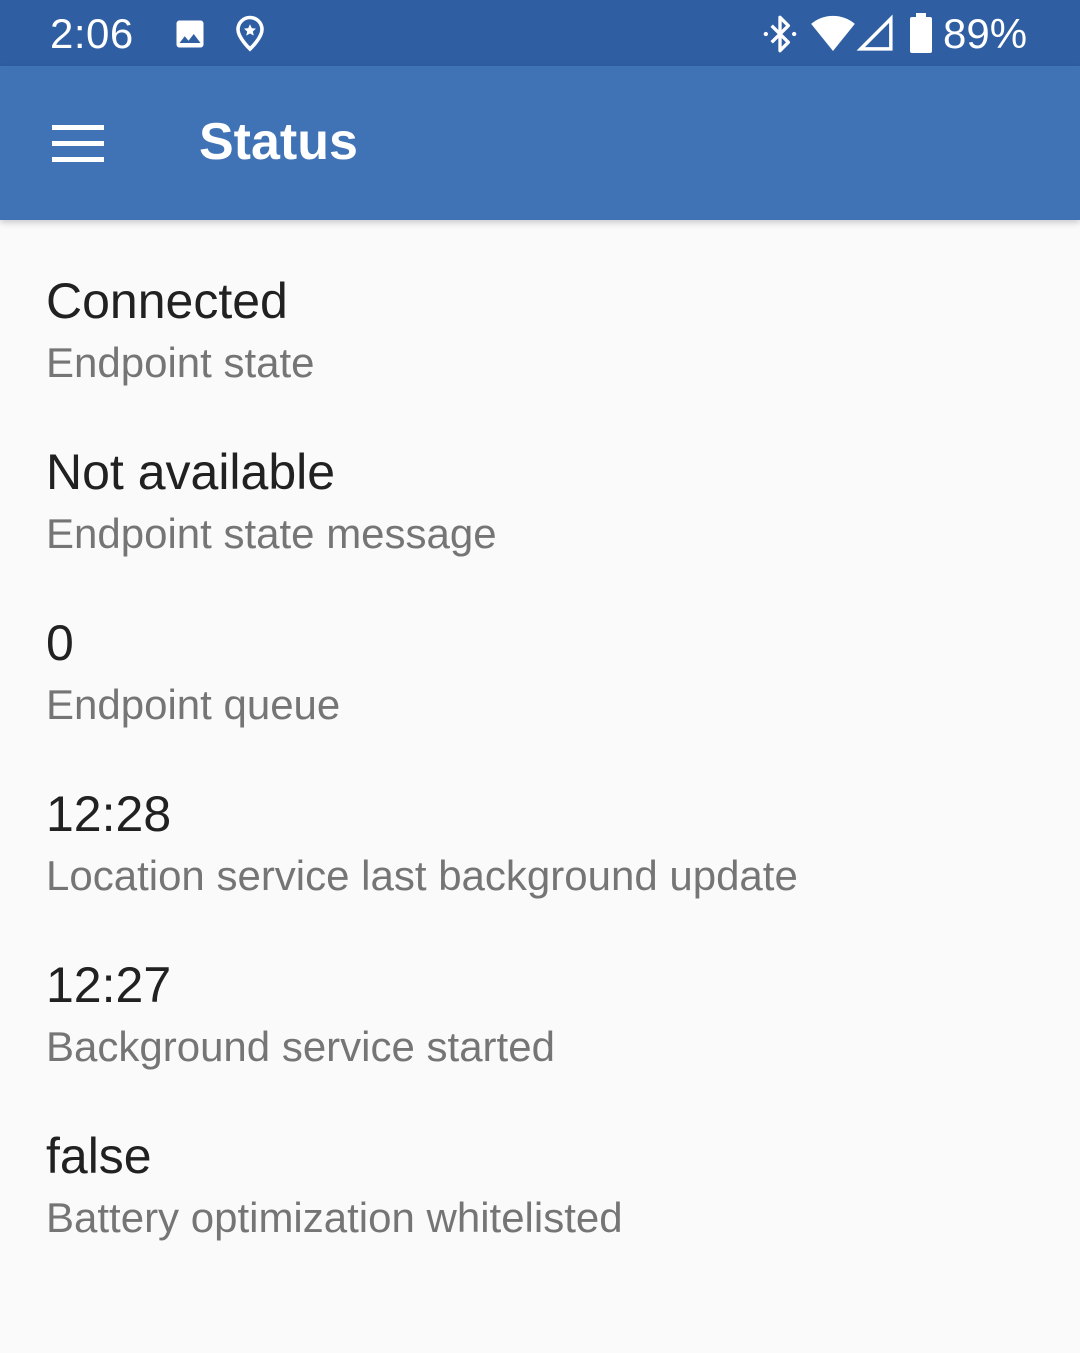  I want to click on item-value: 0, so click(60, 643).